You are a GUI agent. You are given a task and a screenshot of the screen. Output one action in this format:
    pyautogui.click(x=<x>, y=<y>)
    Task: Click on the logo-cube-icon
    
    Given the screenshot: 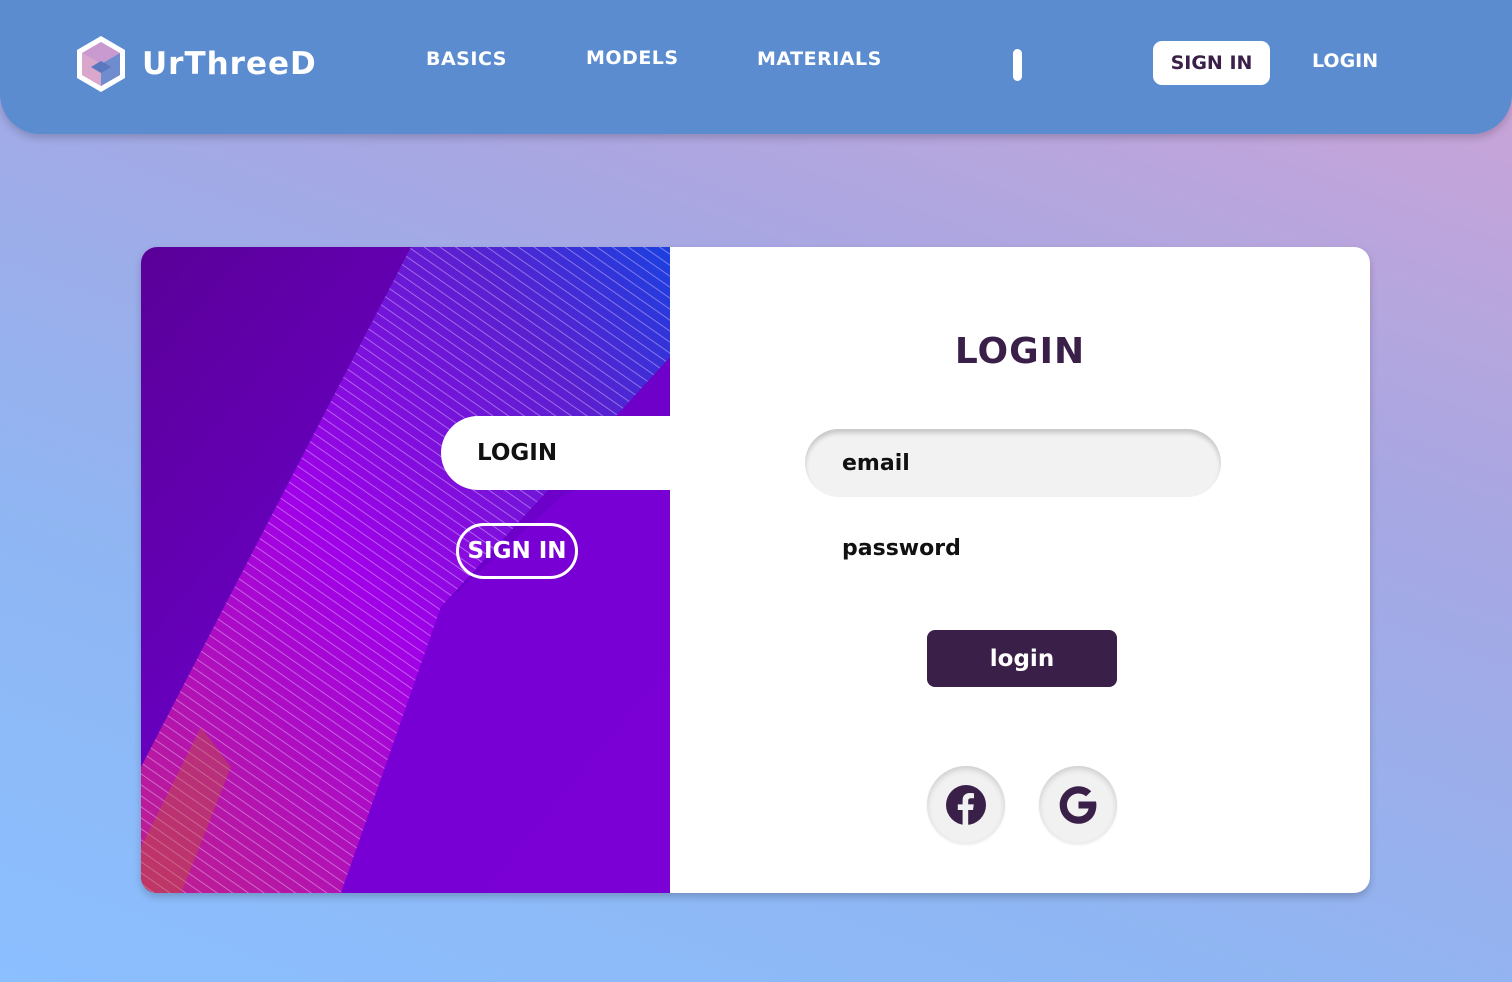 What is the action you would take?
    pyautogui.click(x=101, y=64)
    